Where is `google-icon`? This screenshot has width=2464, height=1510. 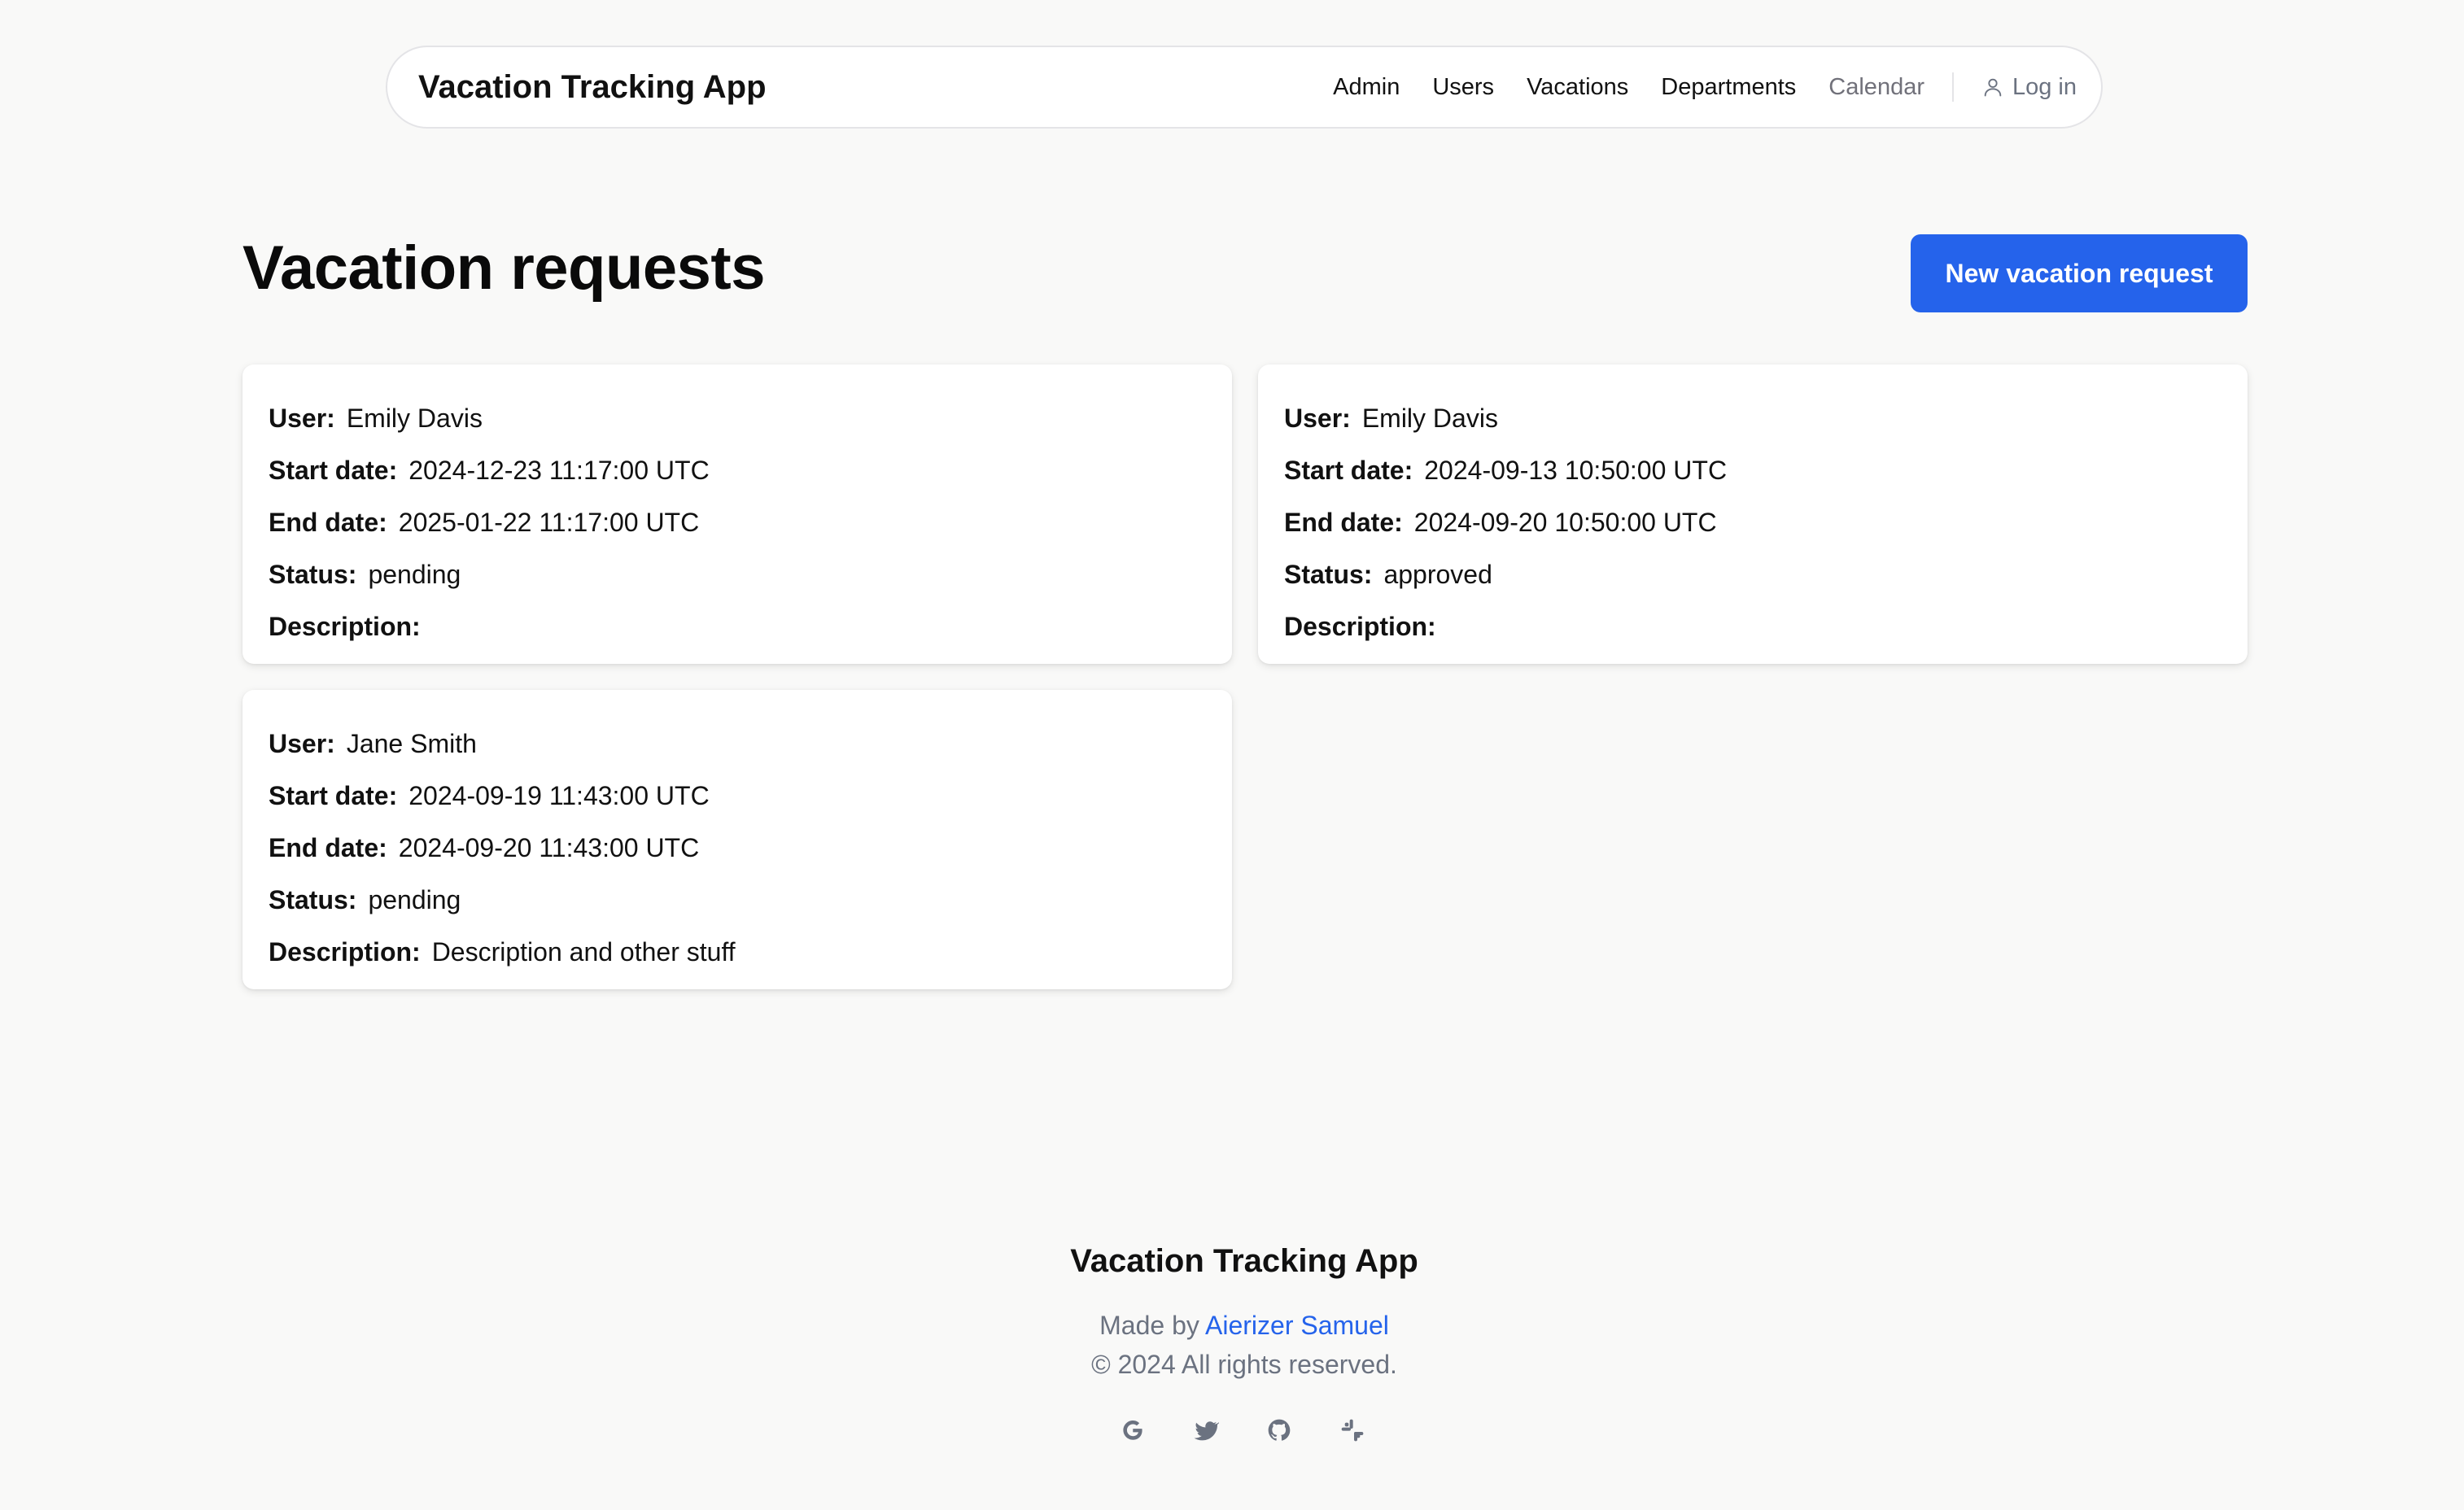
google-icon is located at coordinates (1133, 1430).